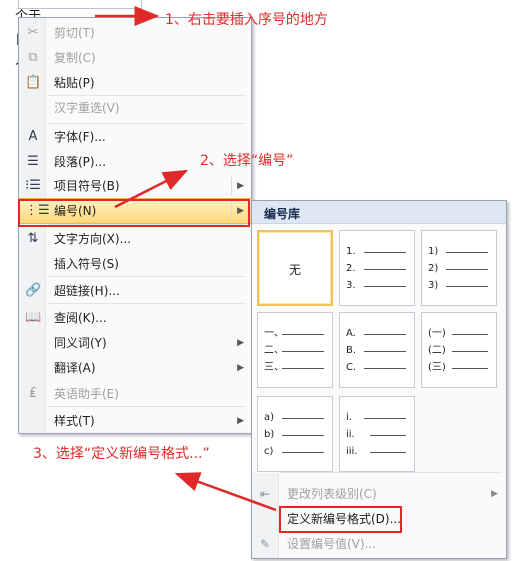 This screenshot has height=561, width=515. Describe the element at coordinates (225, 492) in the screenshot. I see `arrow-step3` at that location.